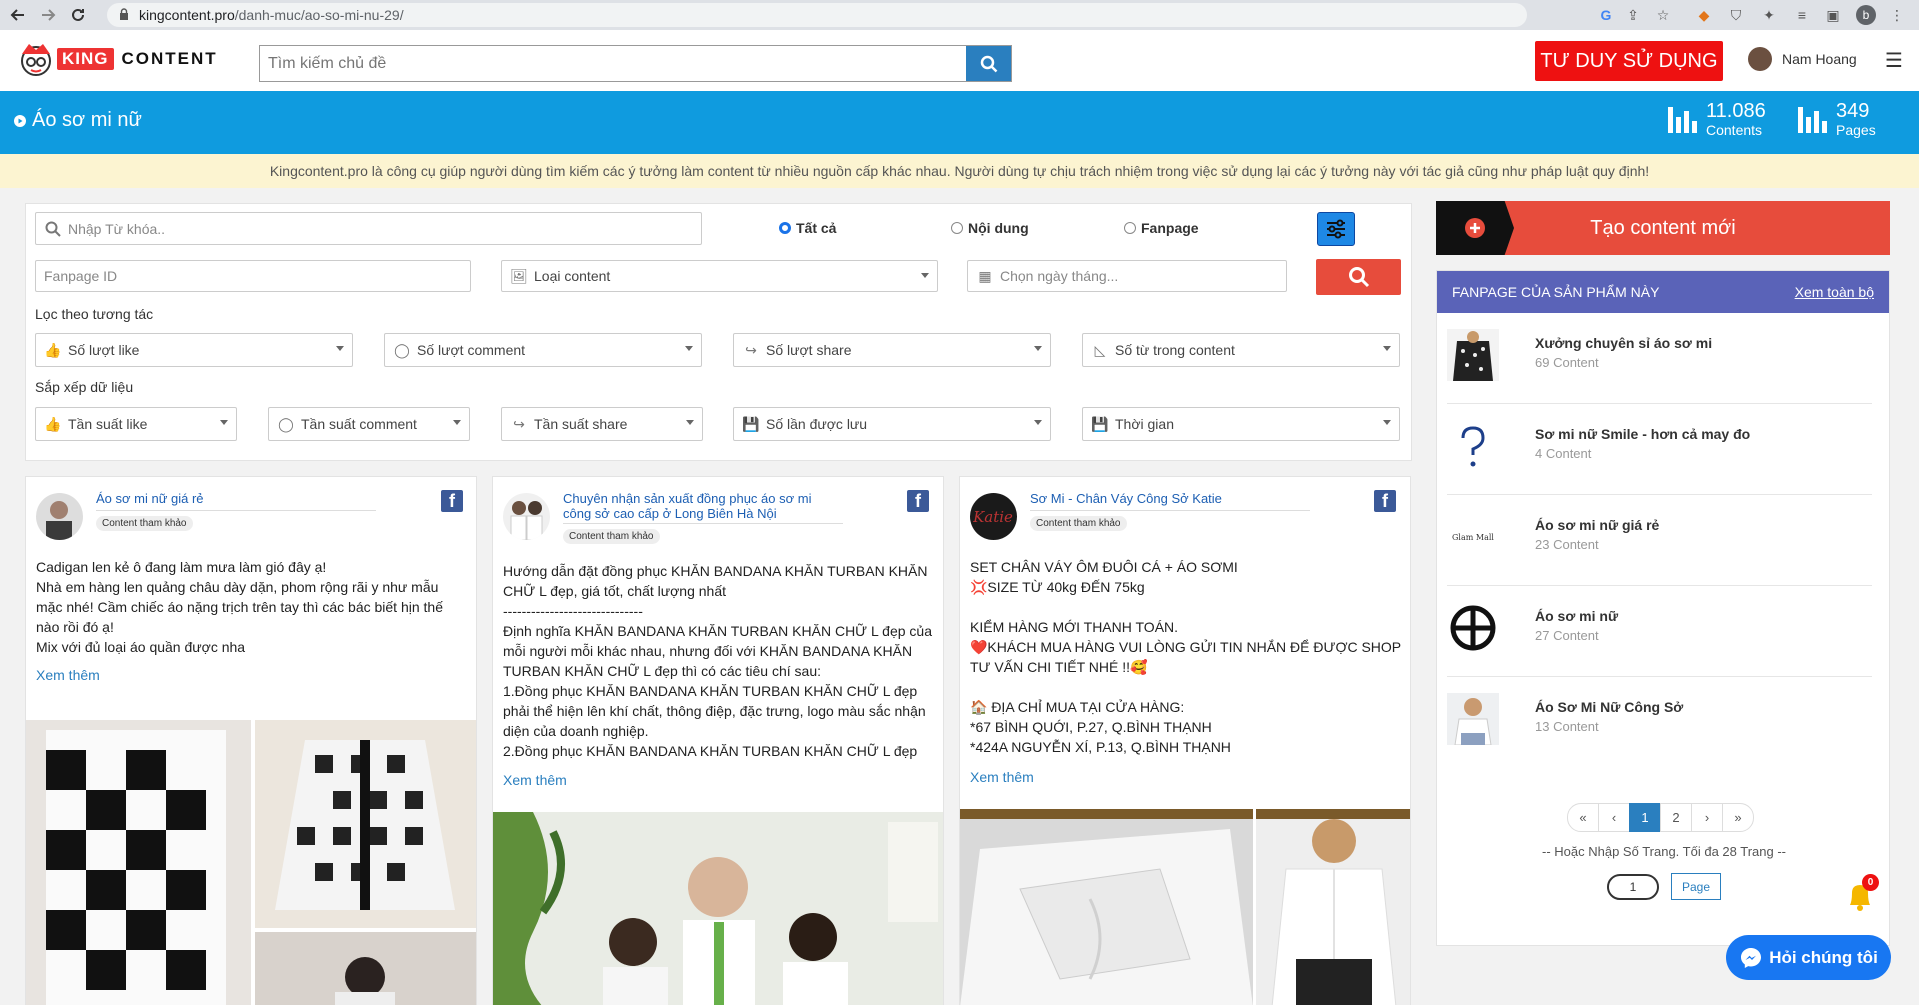 The height and width of the screenshot is (1005, 1919). I want to click on create-content-button: Tạo content mới, so click(1663, 228).